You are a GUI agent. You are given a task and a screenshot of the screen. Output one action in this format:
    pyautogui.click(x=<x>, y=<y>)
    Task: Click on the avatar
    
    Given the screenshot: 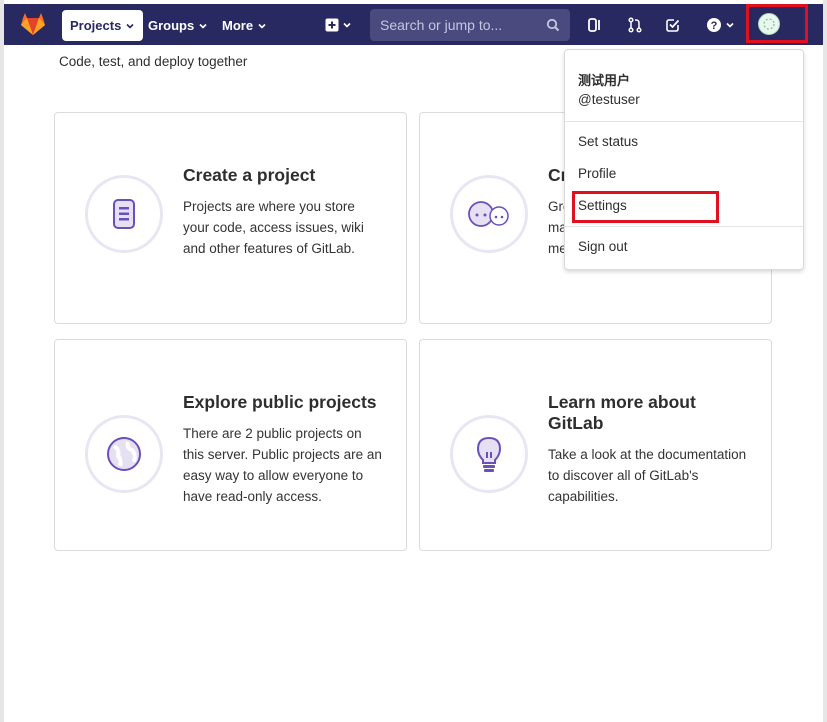 What is the action you would take?
    pyautogui.click(x=769, y=23)
    